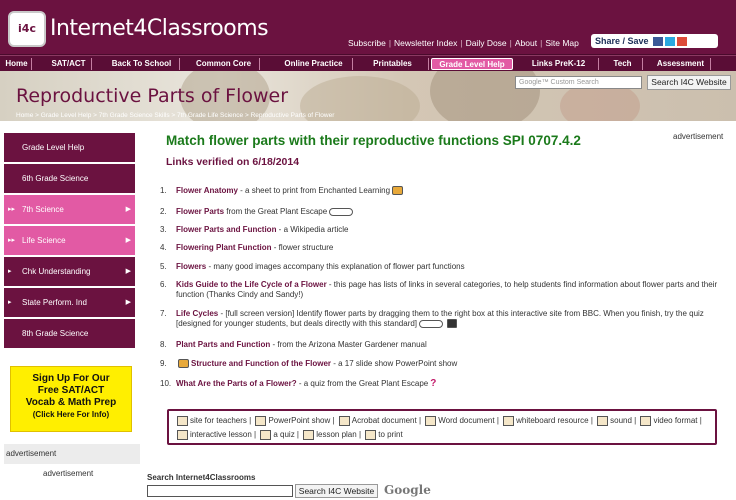 The image size is (736, 500). Describe the element at coordinates (69, 241) in the screenshot. I see `sidebar-item-life-science: ▸▸ Life Science ▶` at that location.